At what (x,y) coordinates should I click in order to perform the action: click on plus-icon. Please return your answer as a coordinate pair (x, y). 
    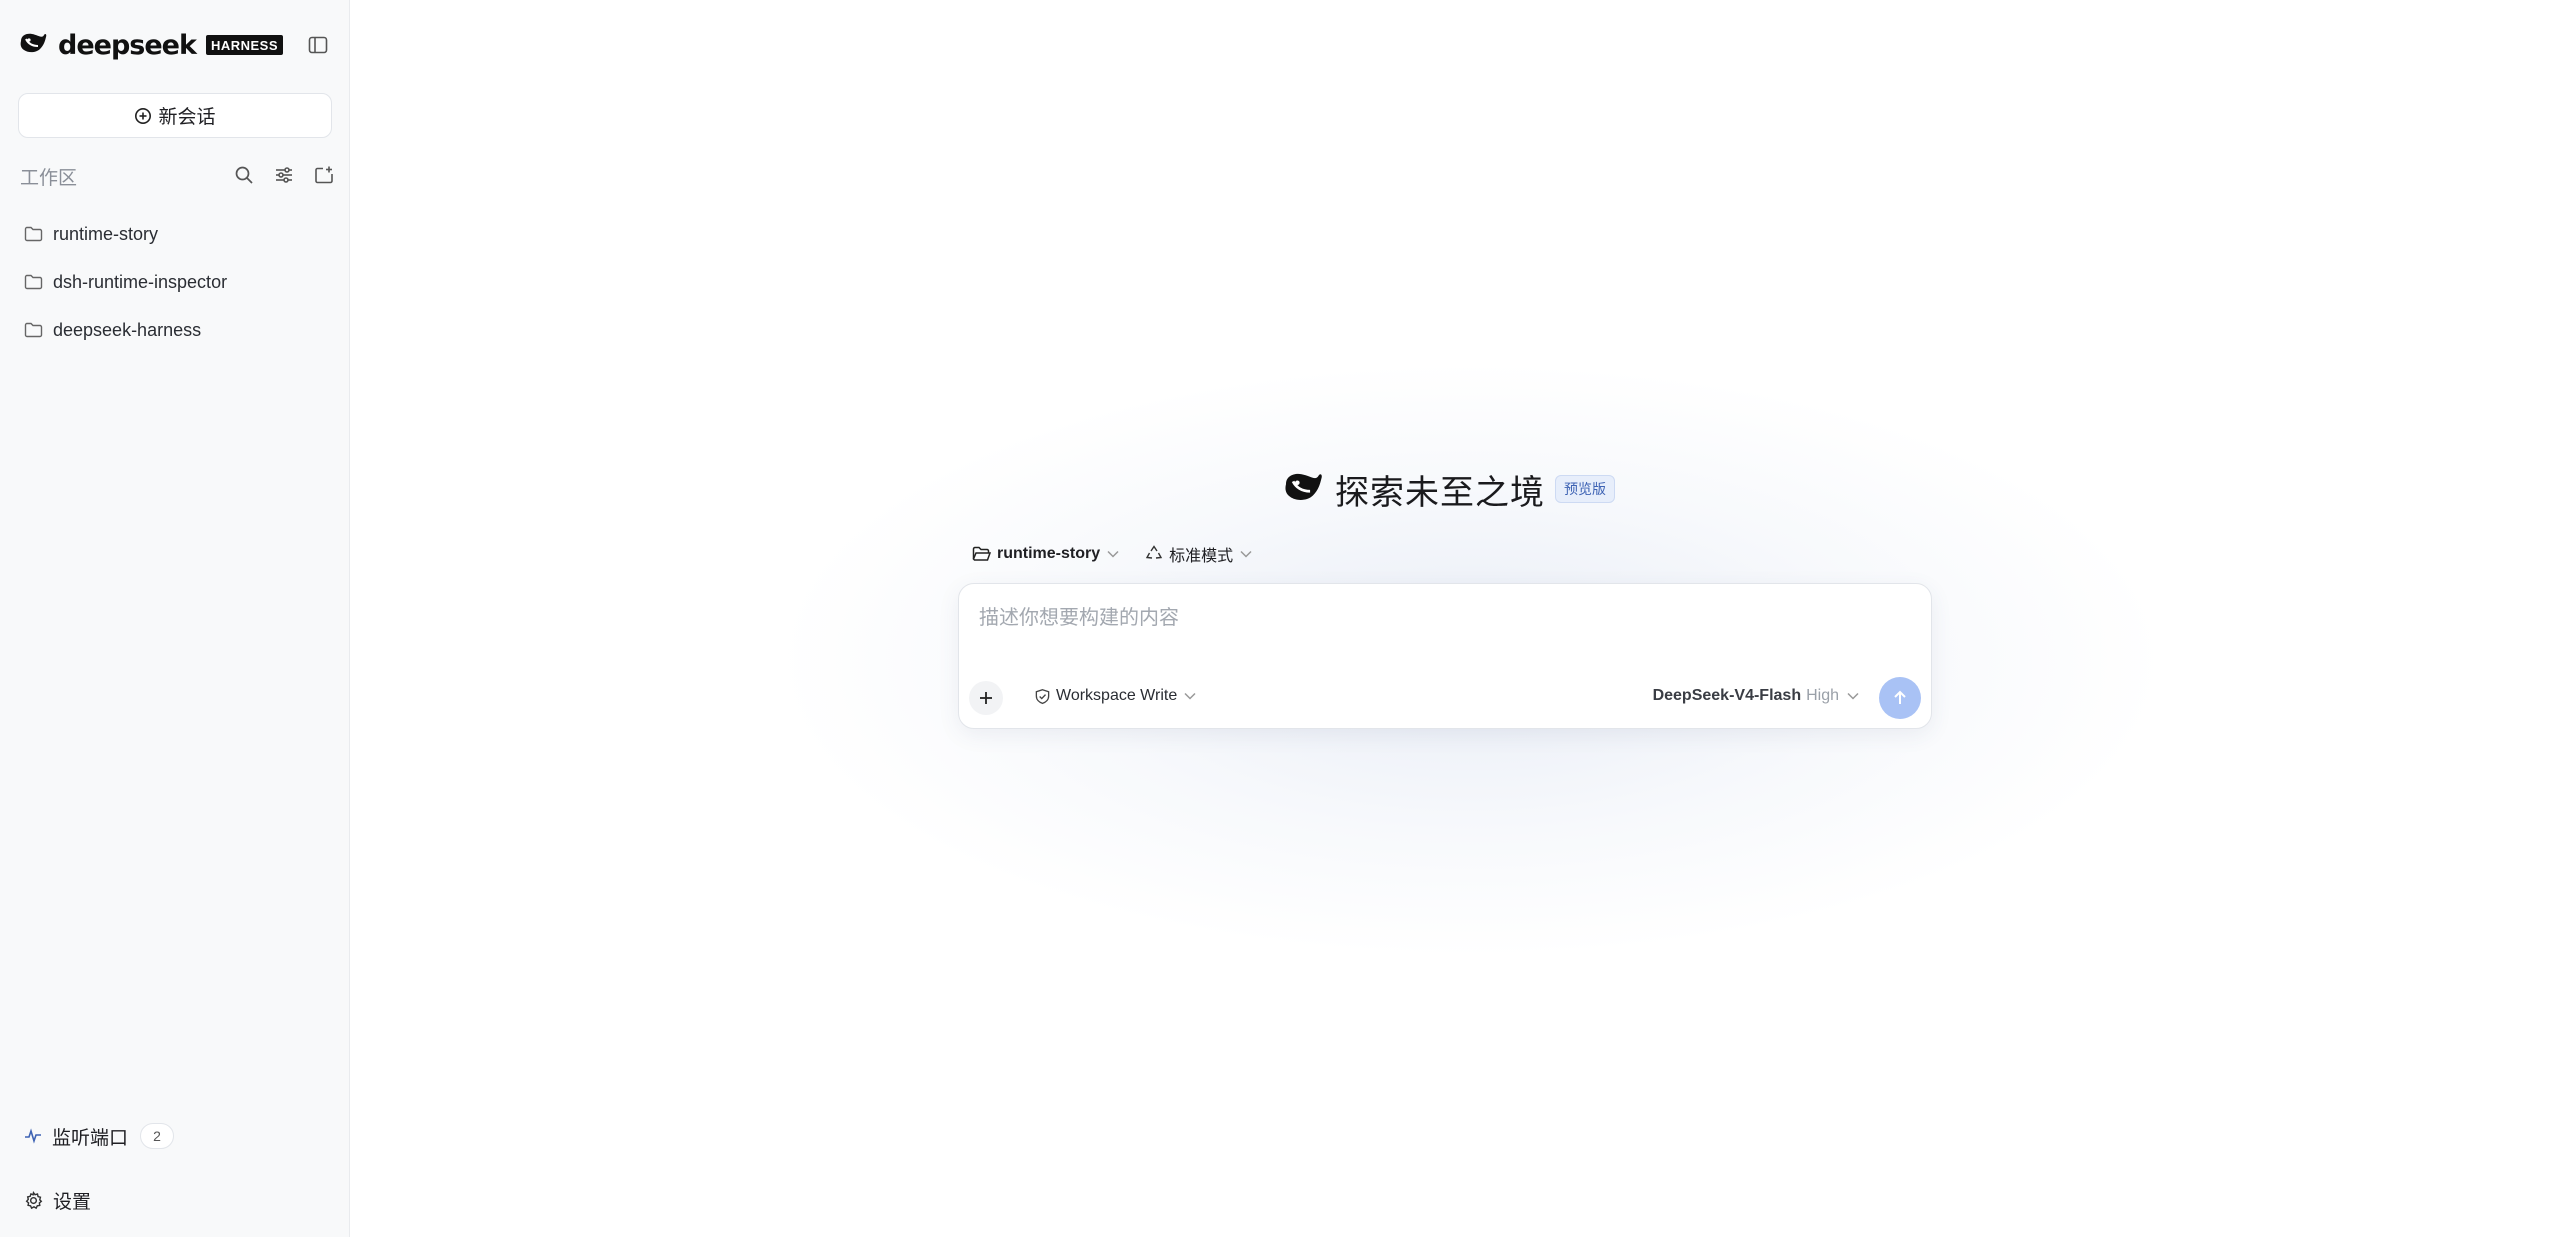
    Looking at the image, I should click on (986, 698).